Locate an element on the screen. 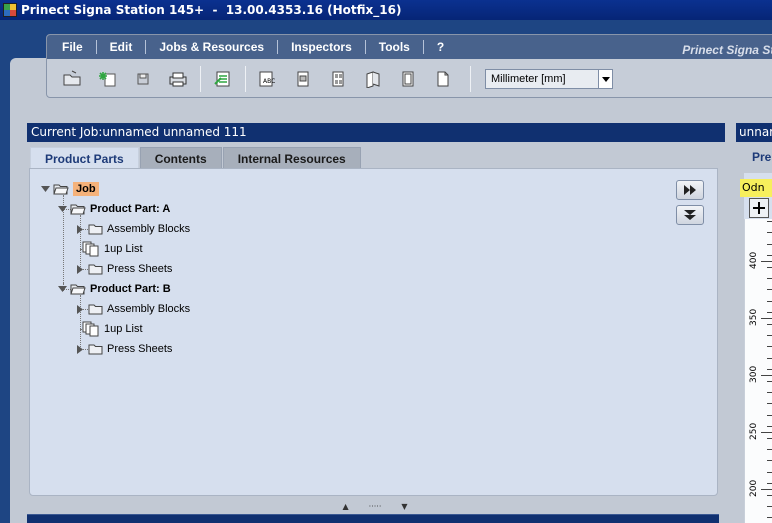  ruler-label: 400 is located at coordinates (754, 260).